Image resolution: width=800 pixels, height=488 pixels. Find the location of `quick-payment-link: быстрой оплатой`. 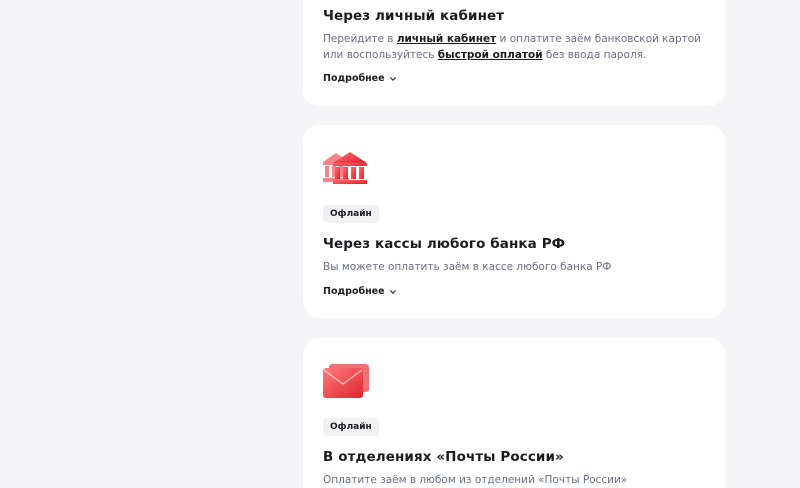

quick-payment-link: быстрой оплатой is located at coordinates (490, 55).